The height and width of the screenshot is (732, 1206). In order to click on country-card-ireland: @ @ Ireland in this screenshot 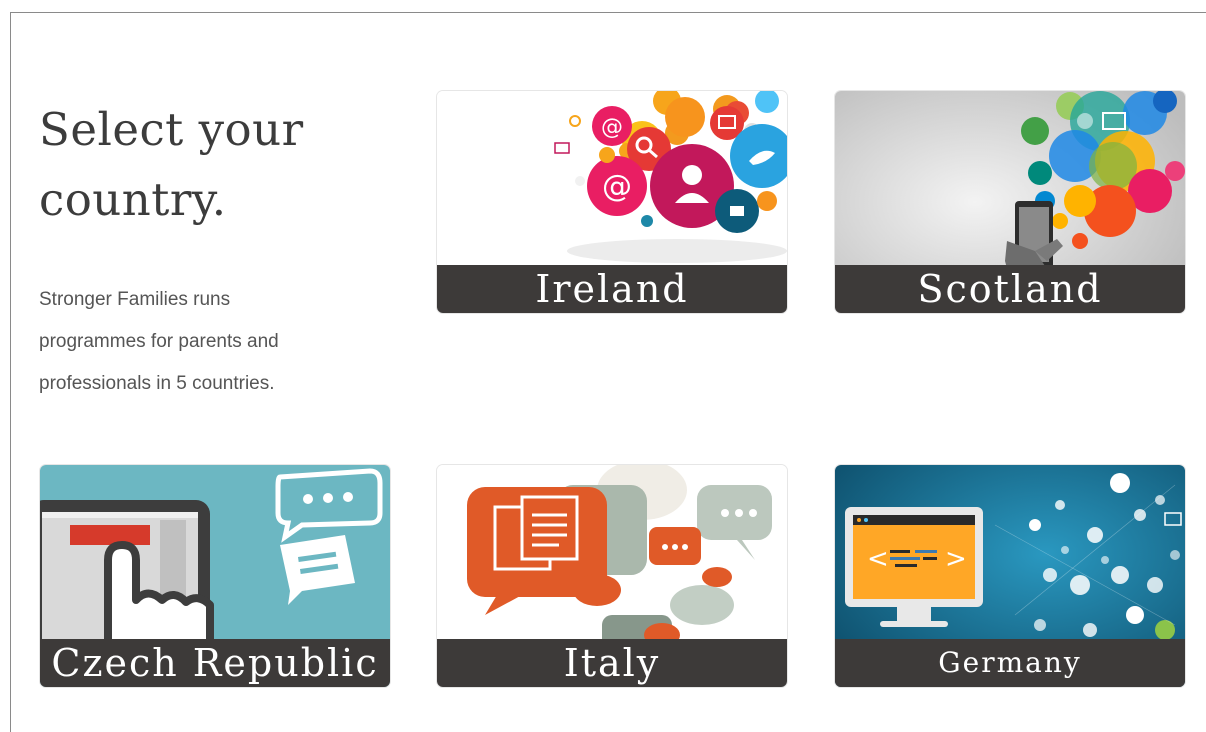, I will do `click(612, 202)`.